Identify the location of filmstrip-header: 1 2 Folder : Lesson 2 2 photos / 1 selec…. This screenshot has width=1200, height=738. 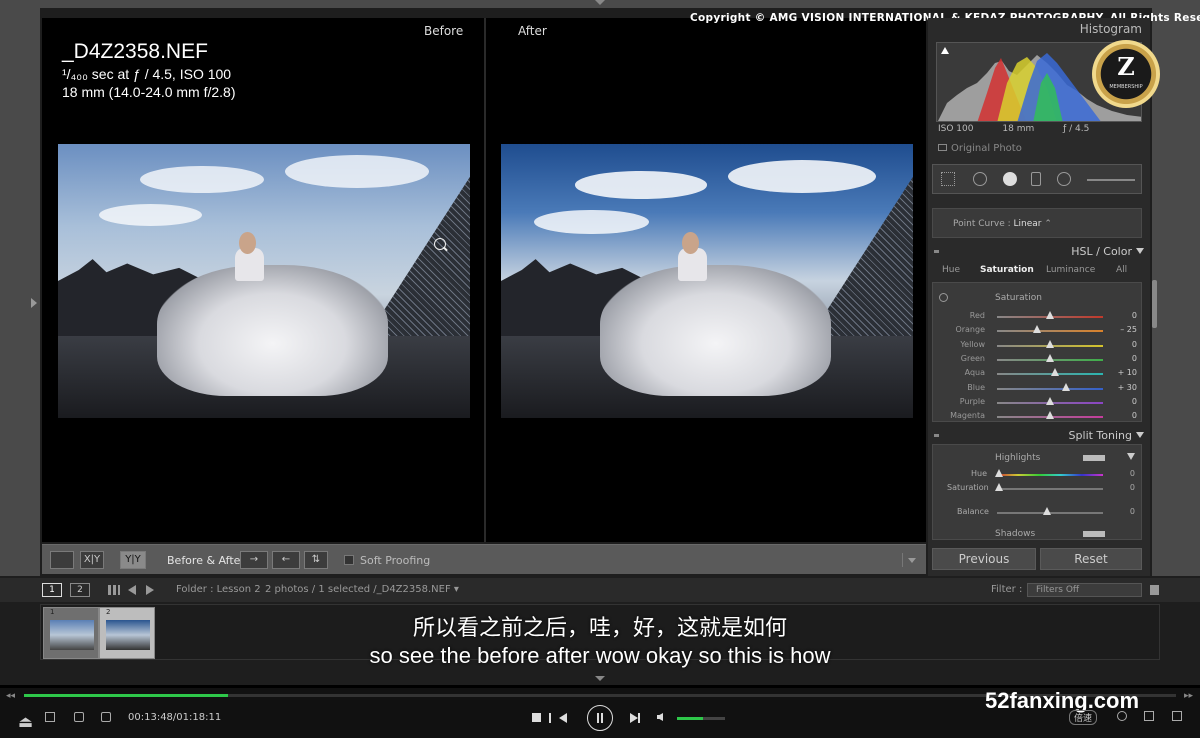
(600, 590).